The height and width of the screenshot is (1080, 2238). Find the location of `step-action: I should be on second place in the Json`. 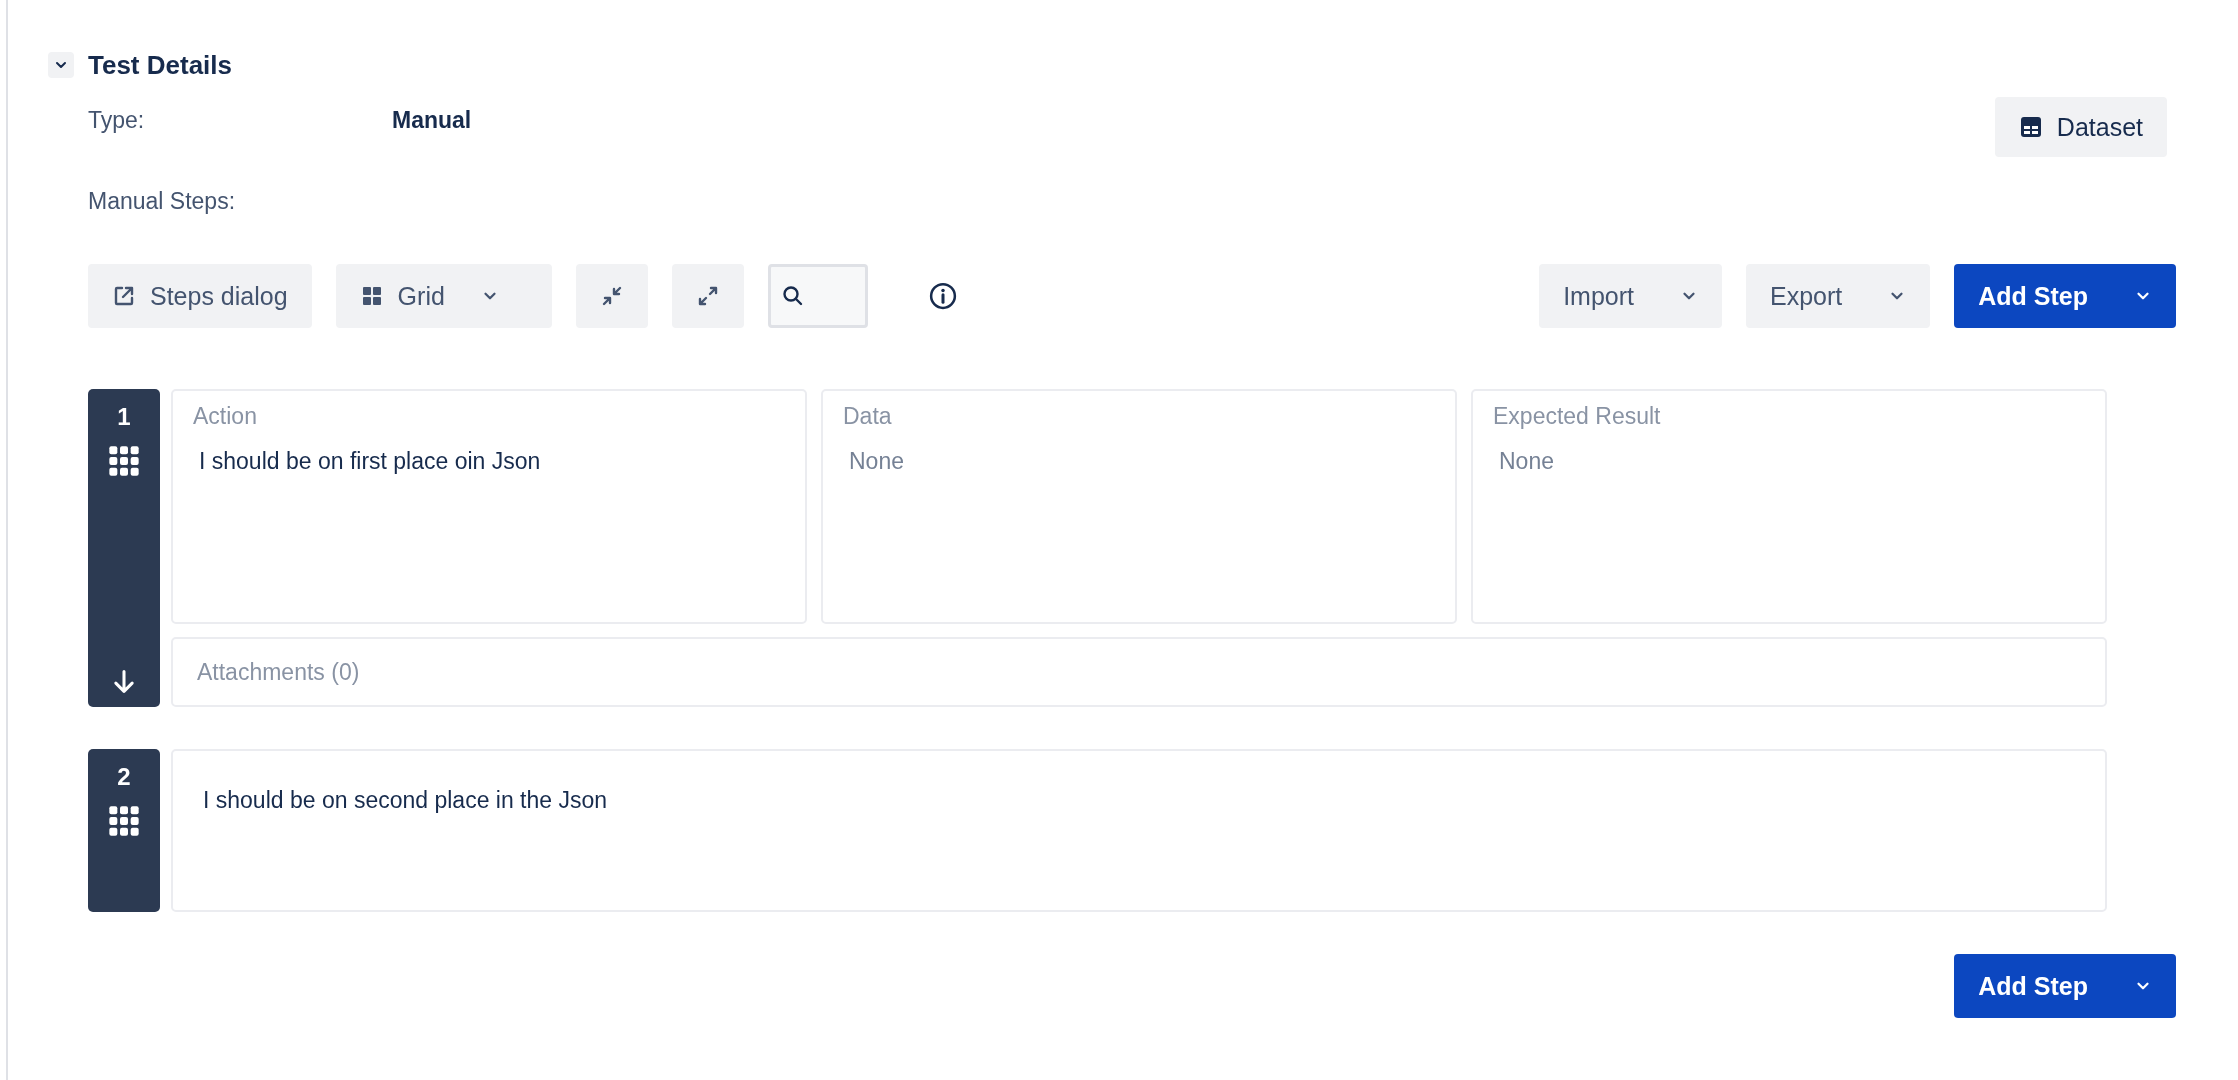

step-action: I should be on second place in the Json is located at coordinates (405, 800).